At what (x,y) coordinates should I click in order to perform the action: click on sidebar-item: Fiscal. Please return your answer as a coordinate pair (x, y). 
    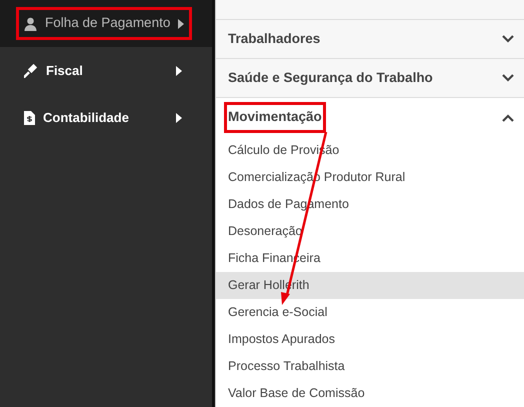
    Looking at the image, I should click on (106, 70).